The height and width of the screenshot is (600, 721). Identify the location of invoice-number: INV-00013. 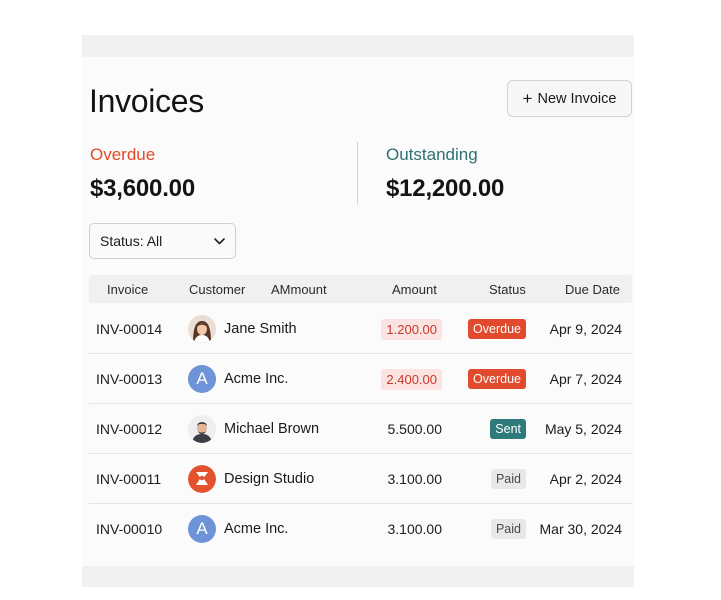
(129, 378).